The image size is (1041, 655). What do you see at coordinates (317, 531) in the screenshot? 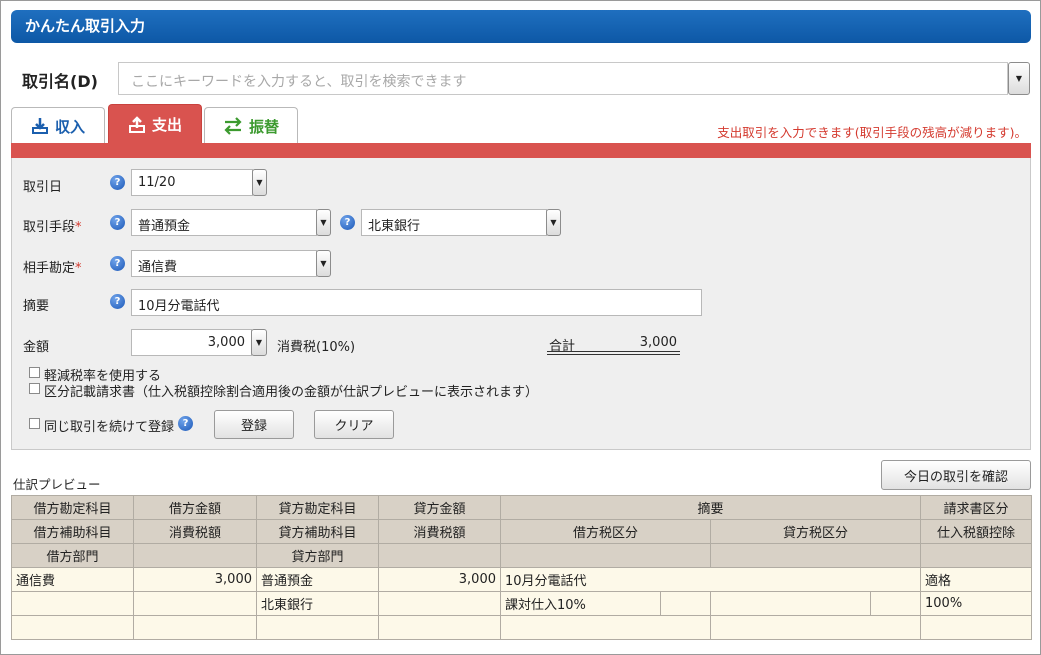
I see `header-cell: 貸方補助科目` at bounding box center [317, 531].